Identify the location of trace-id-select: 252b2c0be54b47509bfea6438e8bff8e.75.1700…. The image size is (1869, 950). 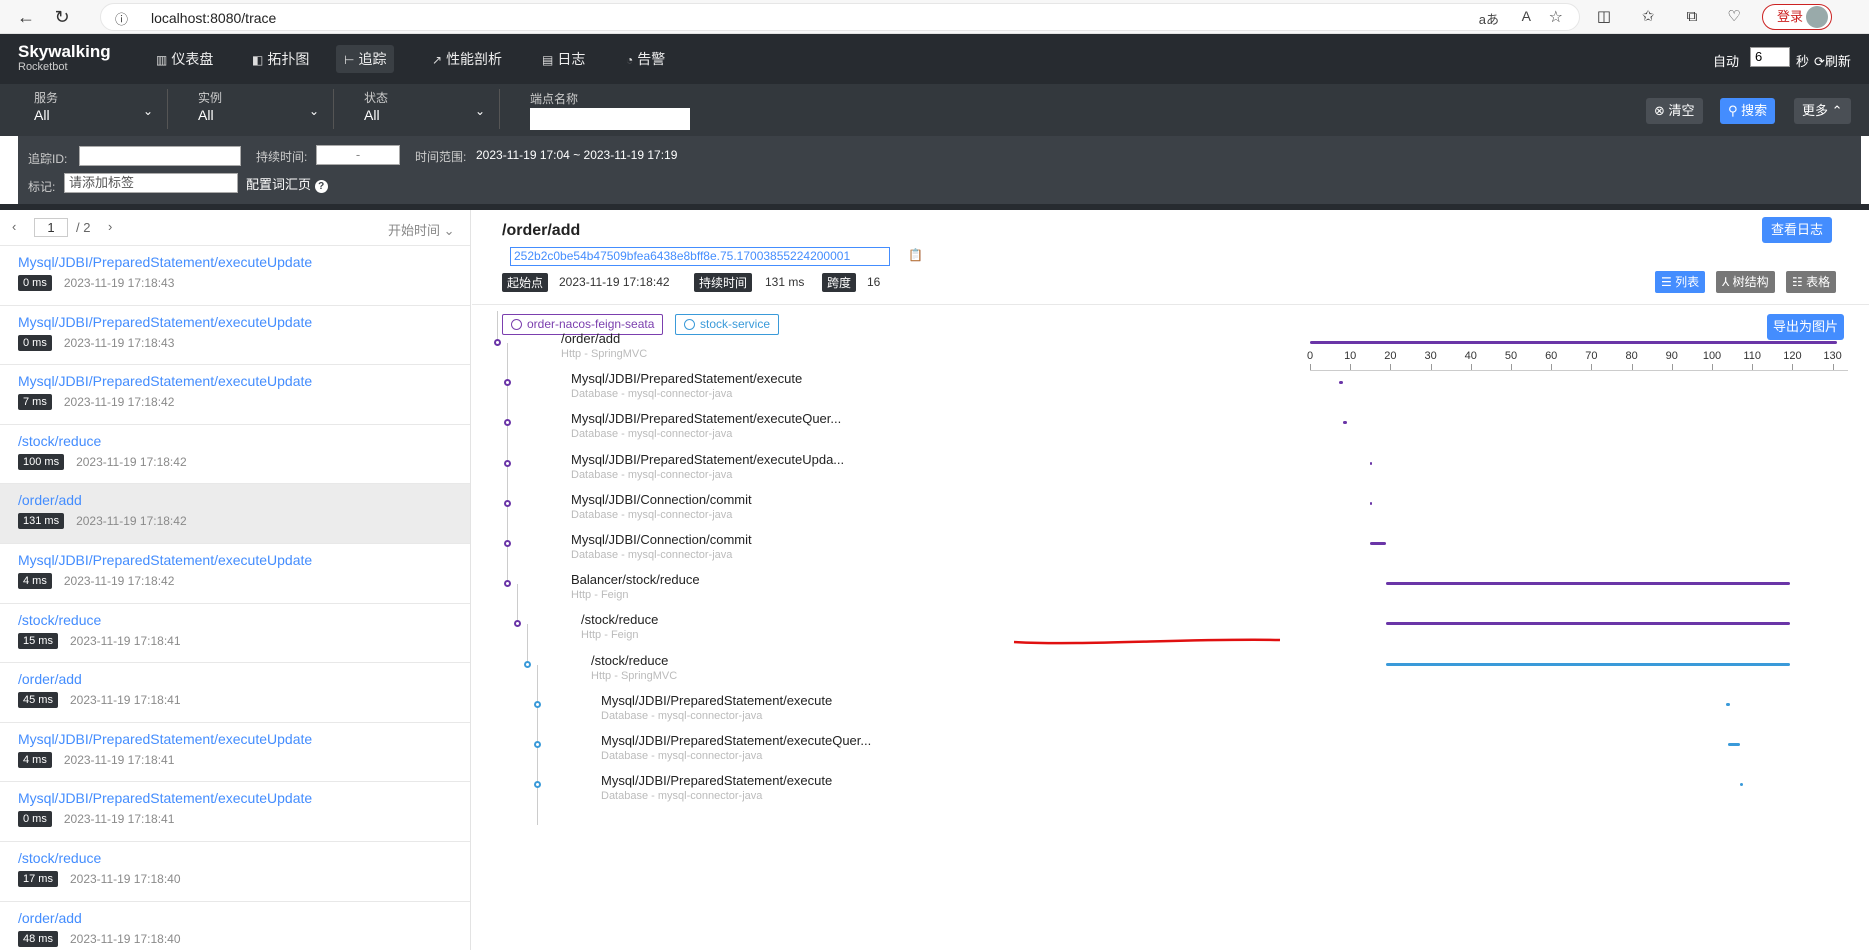
(700, 256).